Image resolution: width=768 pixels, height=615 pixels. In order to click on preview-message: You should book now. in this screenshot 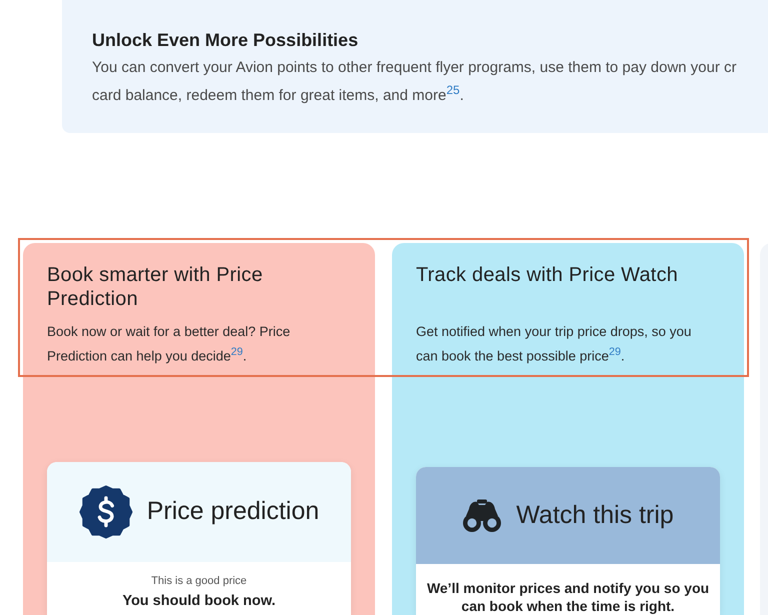, I will do `click(199, 601)`.